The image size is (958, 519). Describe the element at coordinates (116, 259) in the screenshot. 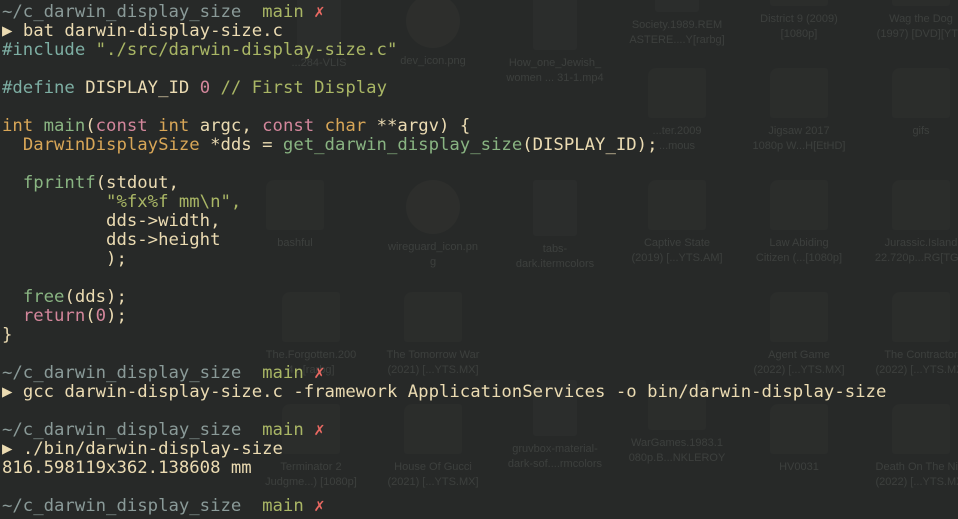

I see `close-call: );` at that location.